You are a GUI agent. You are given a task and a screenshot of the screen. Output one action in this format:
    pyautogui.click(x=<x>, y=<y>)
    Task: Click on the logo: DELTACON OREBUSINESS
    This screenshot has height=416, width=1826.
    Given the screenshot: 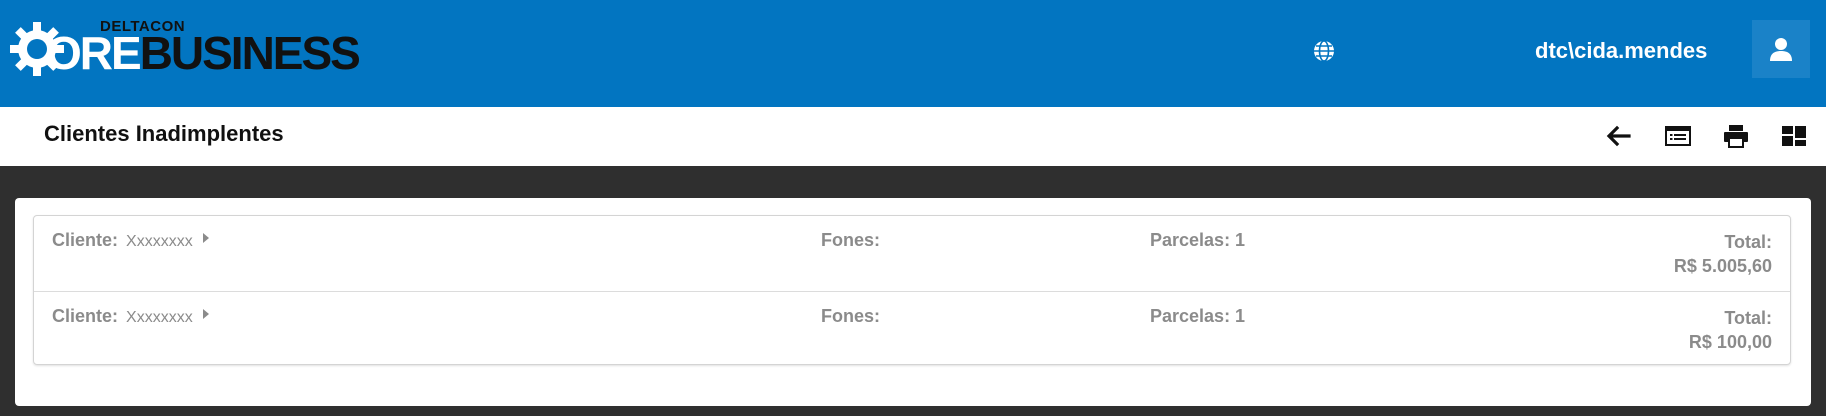 What is the action you would take?
    pyautogui.click(x=184, y=48)
    